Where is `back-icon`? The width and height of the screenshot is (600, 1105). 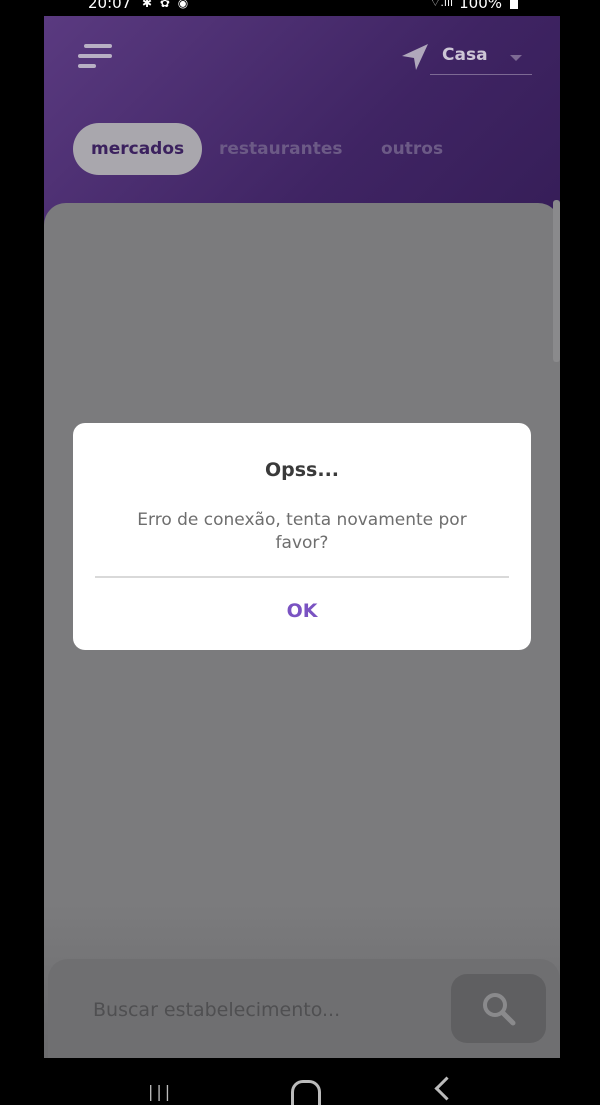
back-icon is located at coordinates (446, 1088).